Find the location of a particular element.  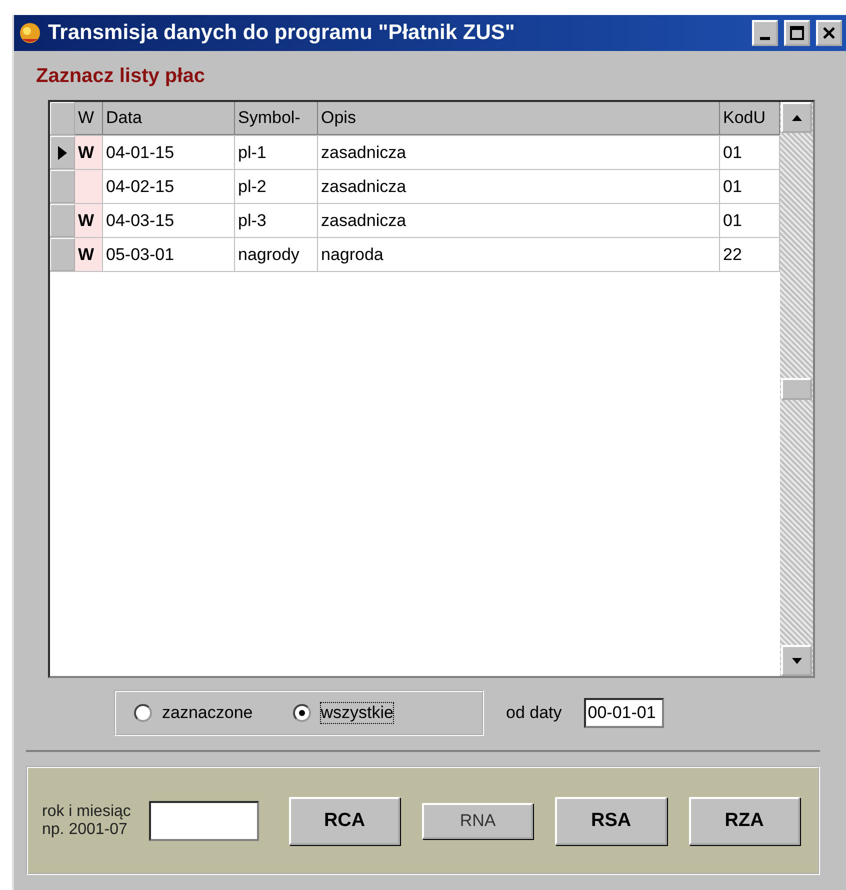

scroll-thumb is located at coordinates (796, 389).